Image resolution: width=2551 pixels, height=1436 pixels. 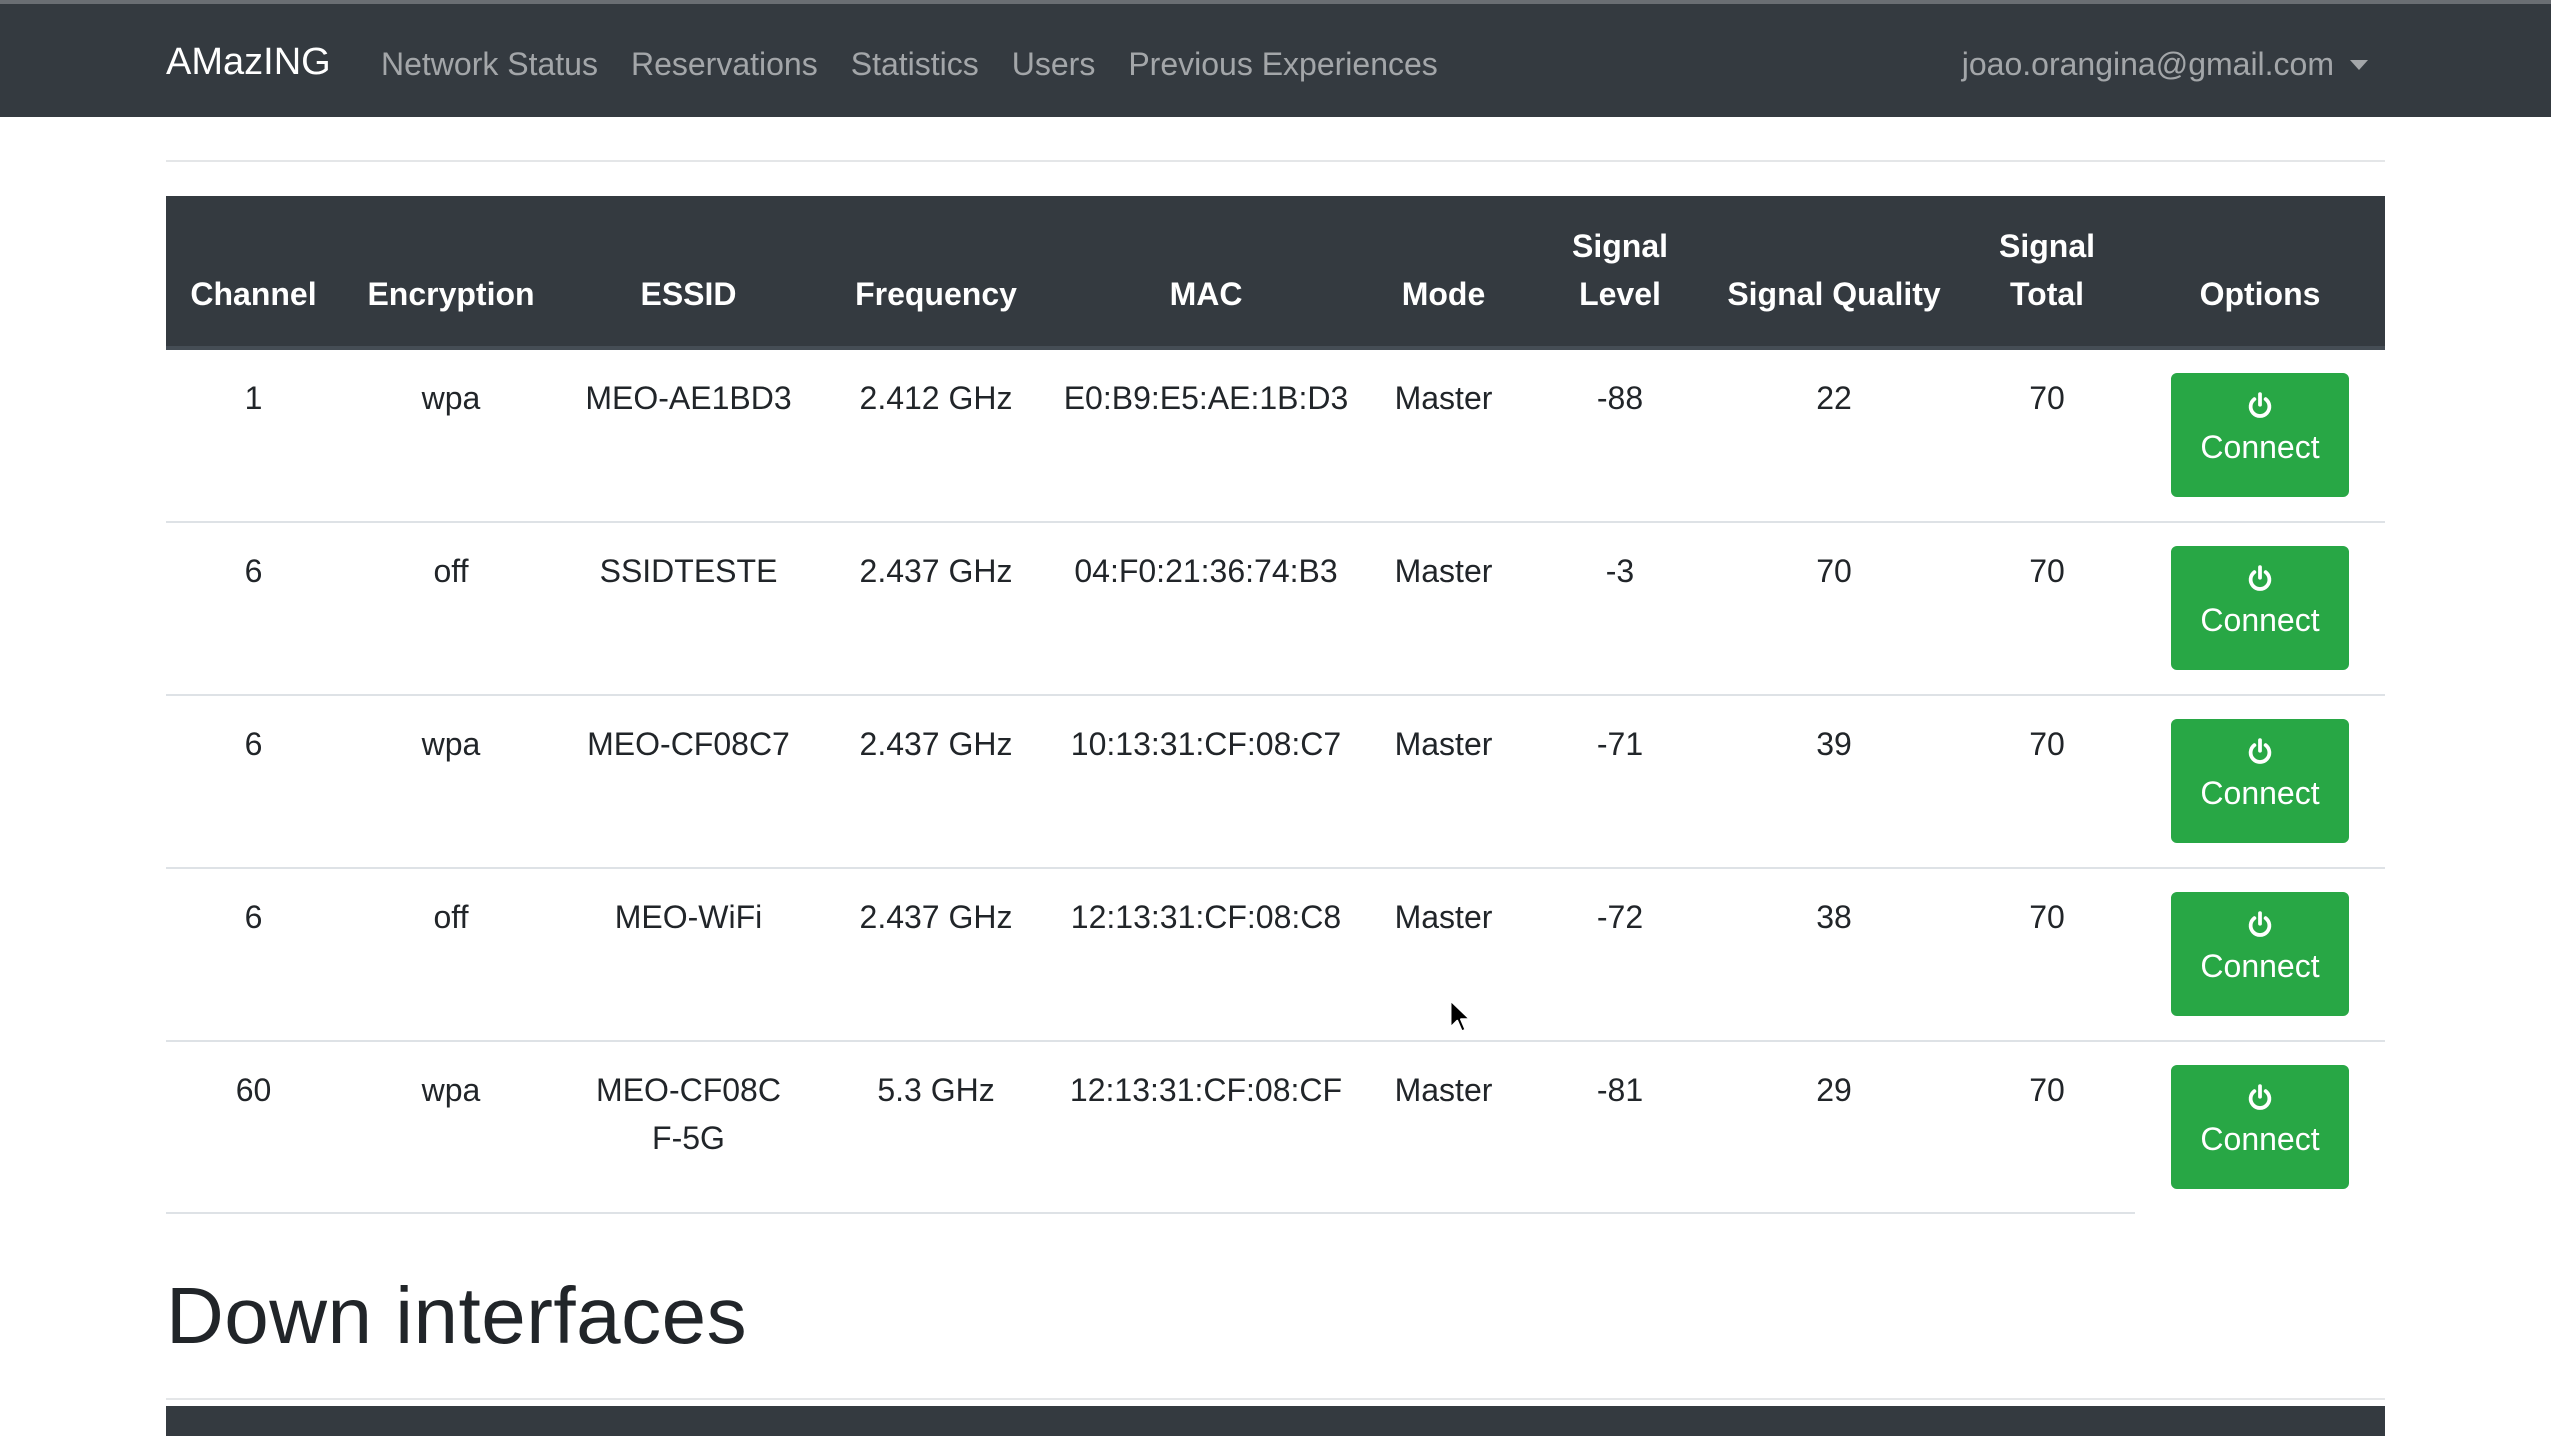 I want to click on nav-link-users: Users, so click(x=1054, y=64).